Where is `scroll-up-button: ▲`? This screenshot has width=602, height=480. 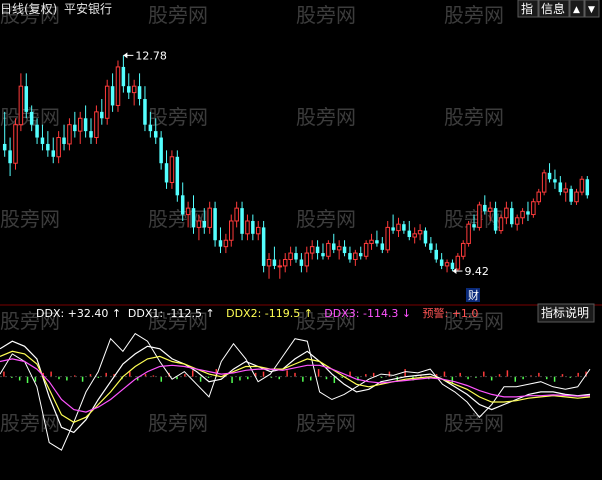
scroll-up-button: ▲ is located at coordinates (577, 9).